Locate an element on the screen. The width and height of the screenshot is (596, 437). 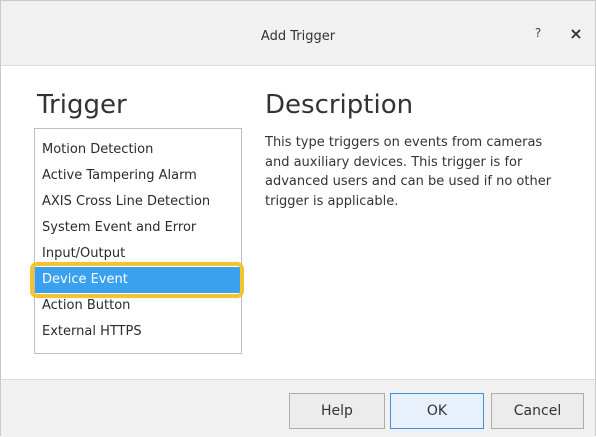
help-button: Help is located at coordinates (337, 411).